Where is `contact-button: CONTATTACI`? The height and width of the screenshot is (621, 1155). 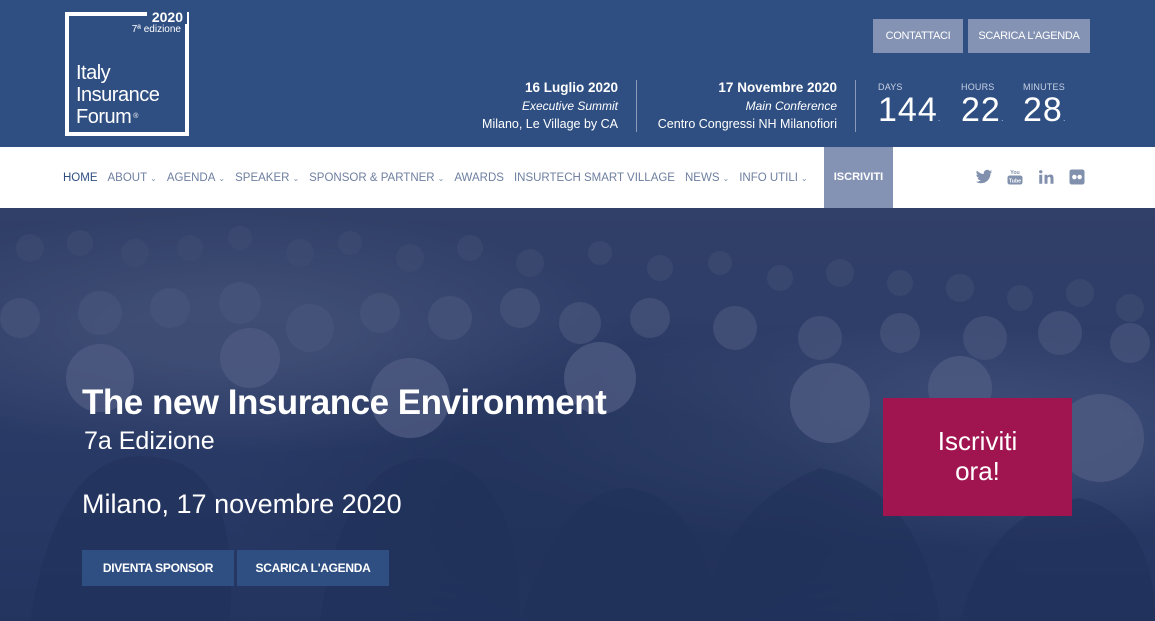
contact-button: CONTATTACI is located at coordinates (918, 36).